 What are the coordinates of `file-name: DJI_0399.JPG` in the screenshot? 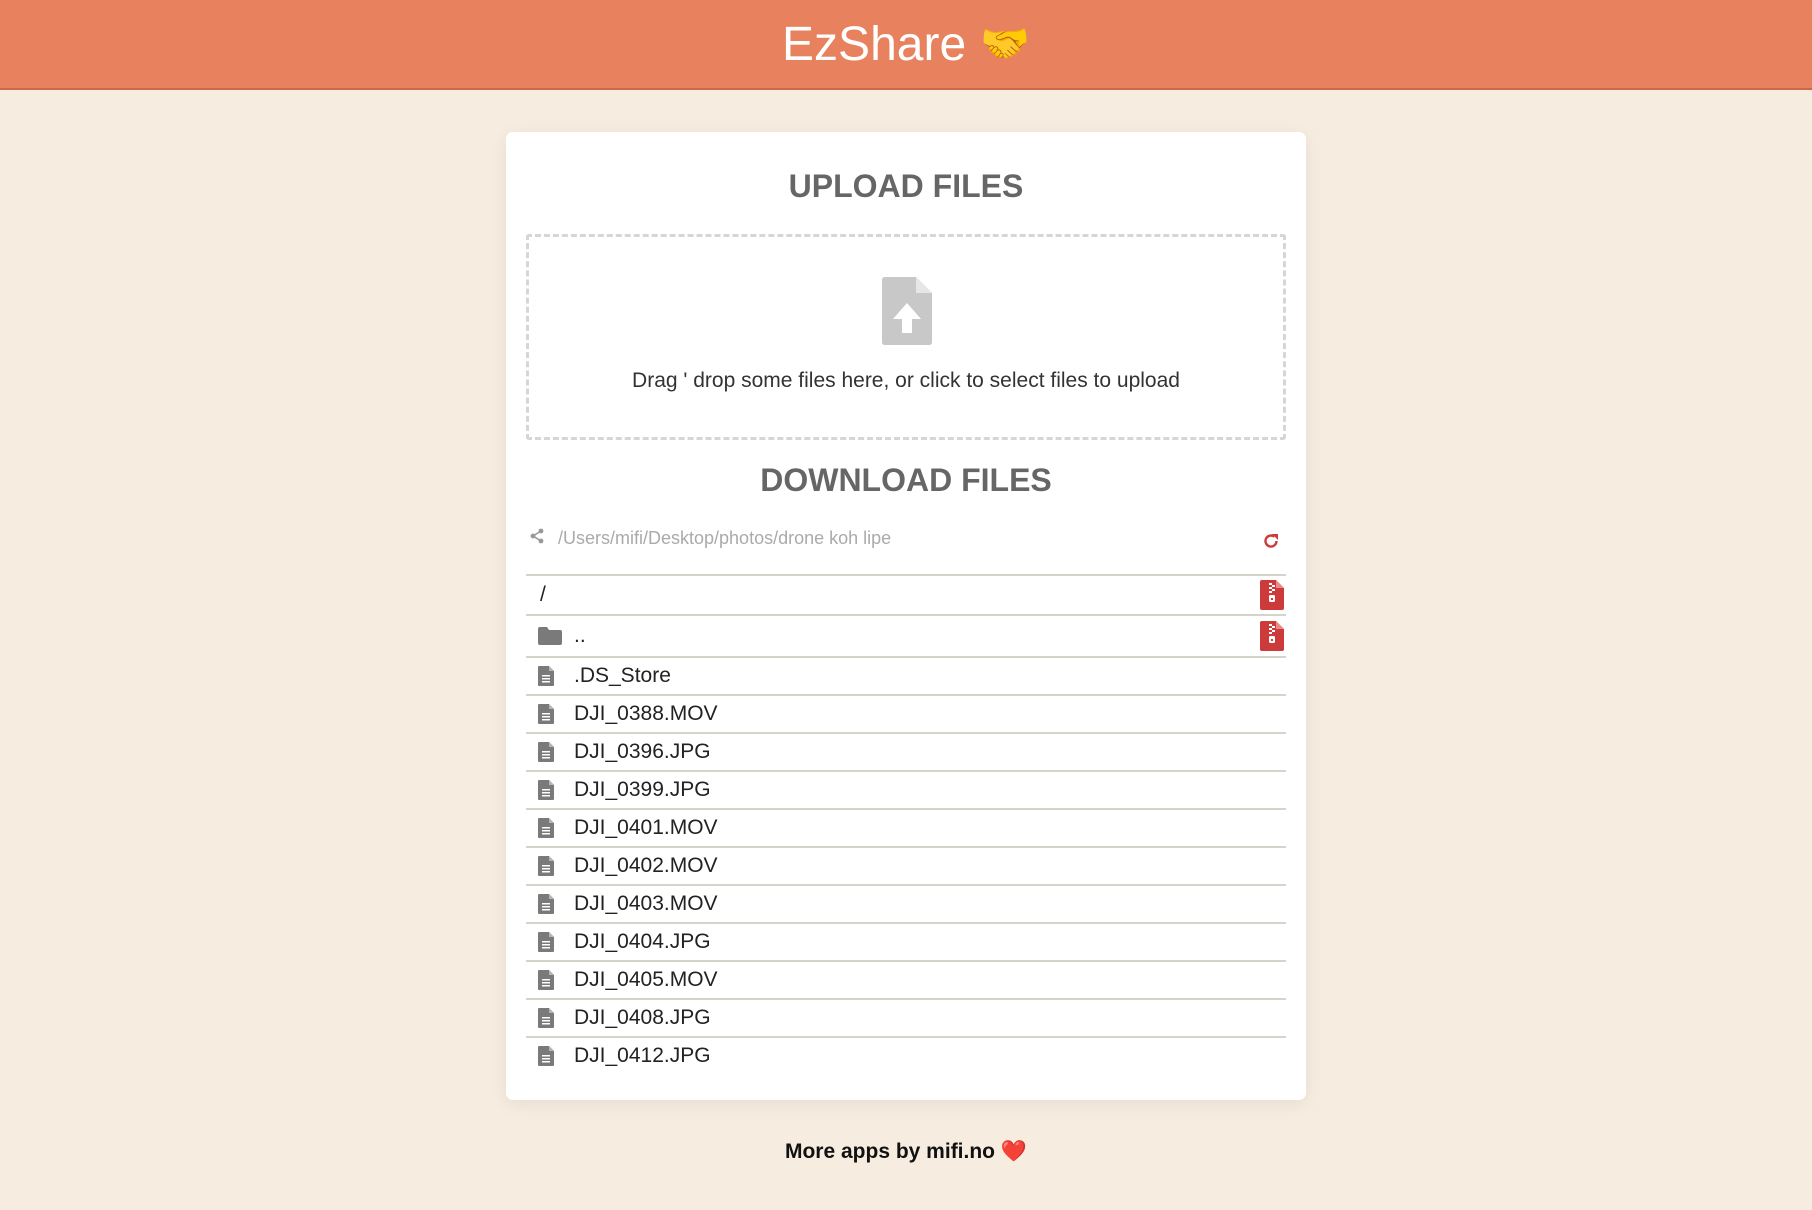 It's located at (642, 789).